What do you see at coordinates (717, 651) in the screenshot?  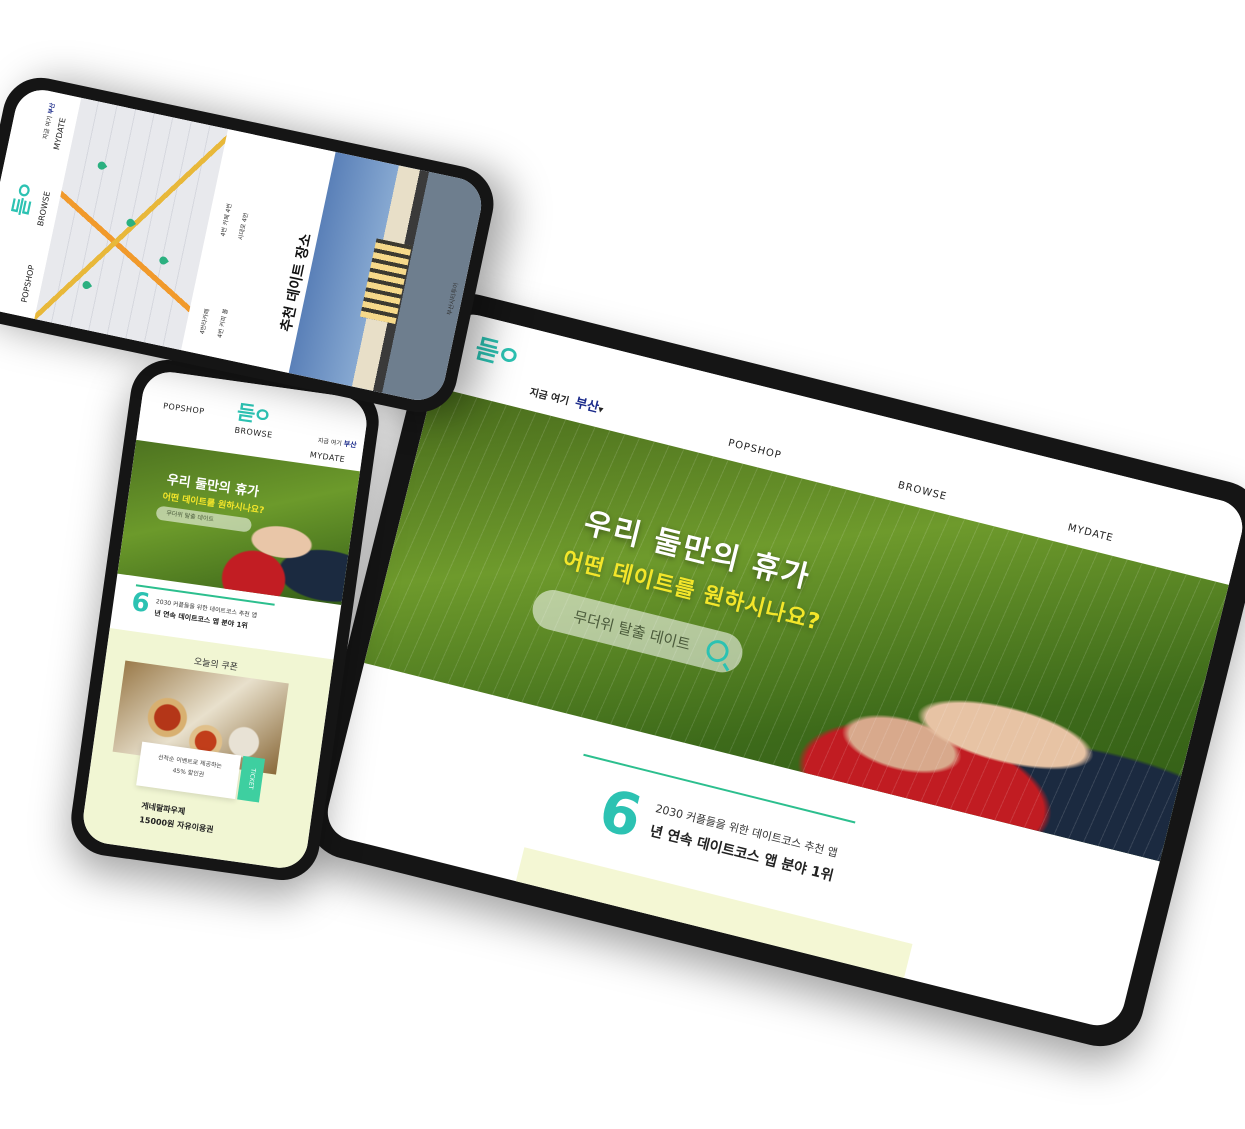 I see `search-icon` at bounding box center [717, 651].